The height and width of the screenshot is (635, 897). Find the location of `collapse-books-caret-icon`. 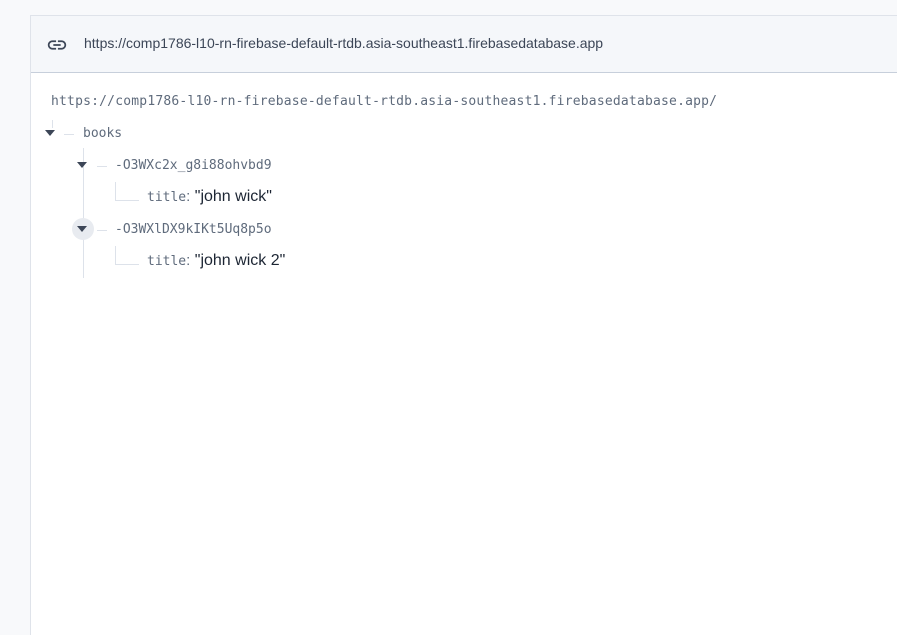

collapse-books-caret-icon is located at coordinates (50, 133).